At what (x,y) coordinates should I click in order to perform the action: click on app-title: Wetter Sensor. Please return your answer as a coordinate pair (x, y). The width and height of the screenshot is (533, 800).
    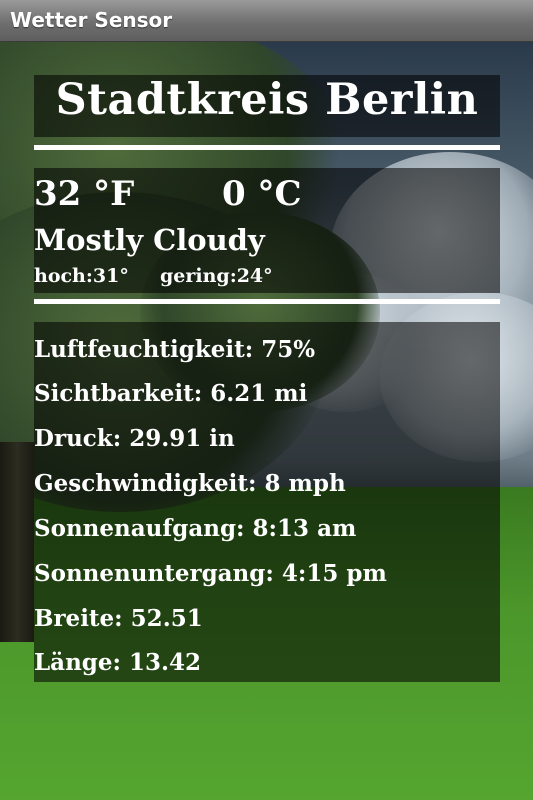
    Looking at the image, I should click on (91, 20).